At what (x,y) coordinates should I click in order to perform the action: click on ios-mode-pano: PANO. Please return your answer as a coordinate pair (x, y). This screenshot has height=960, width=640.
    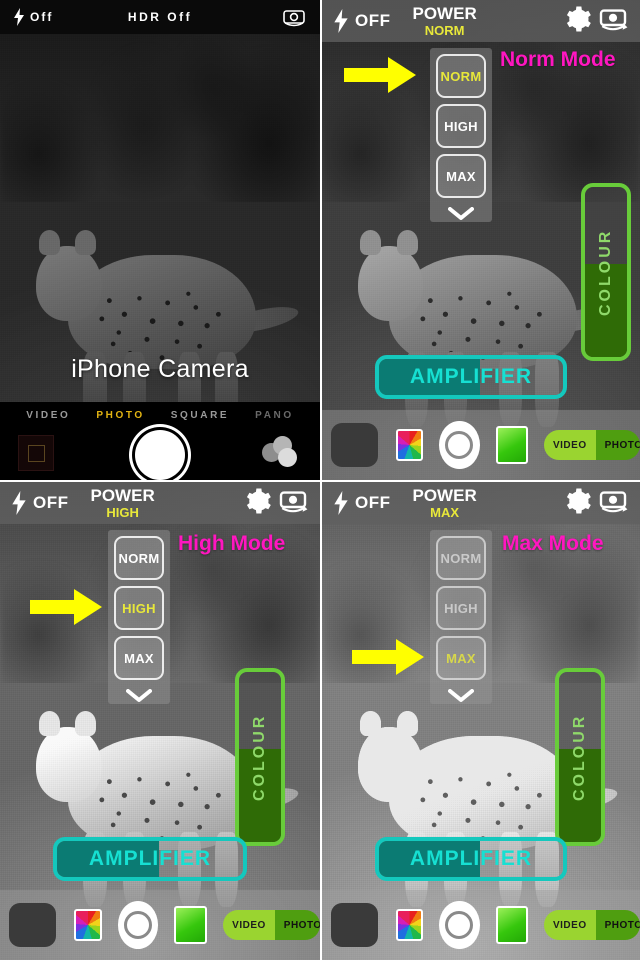
    Looking at the image, I should click on (274, 415).